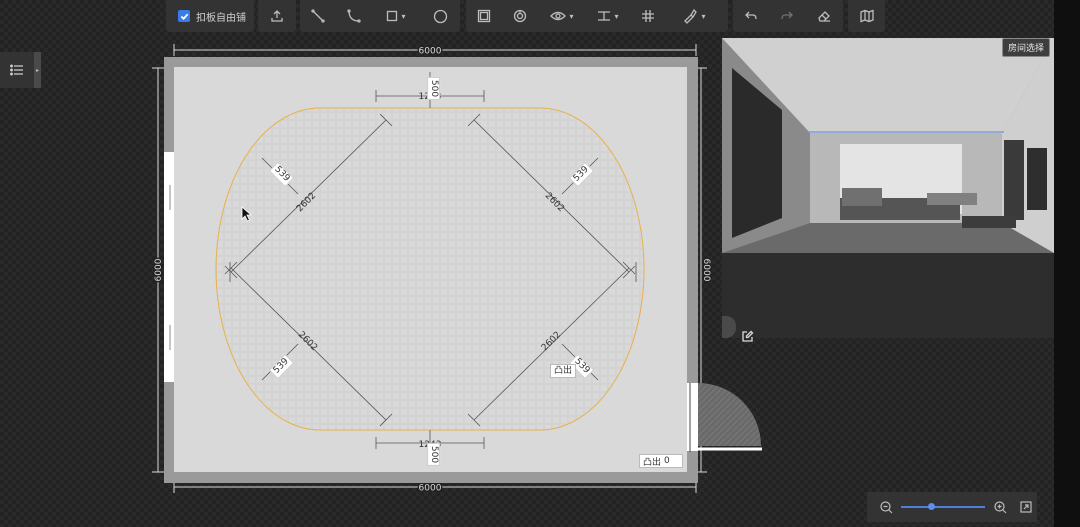 This screenshot has height=527, width=1080. I want to click on protrude-field-value: 0, so click(667, 461).